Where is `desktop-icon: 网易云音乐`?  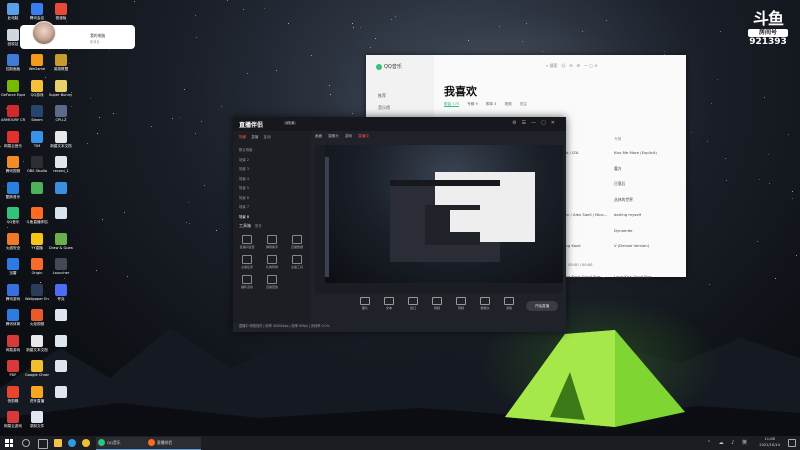
desktop-icon: 网易云音乐 is located at coordinates (13, 144).